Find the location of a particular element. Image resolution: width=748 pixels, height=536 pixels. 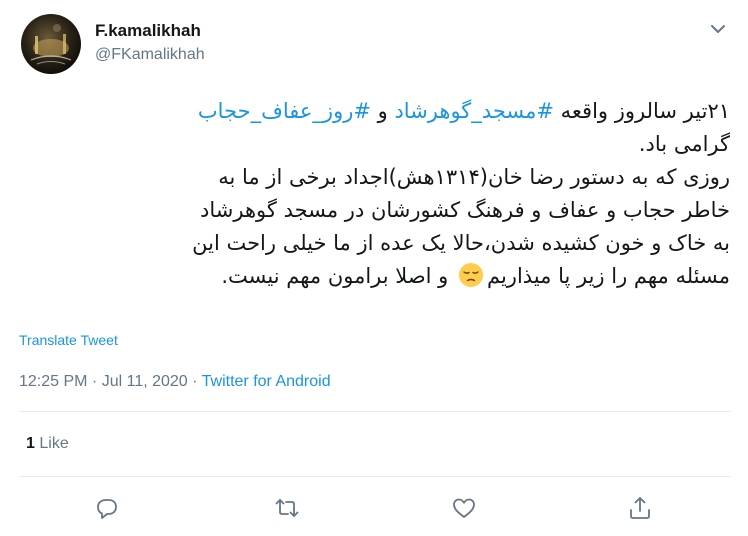

avatar is located at coordinates (51, 44).